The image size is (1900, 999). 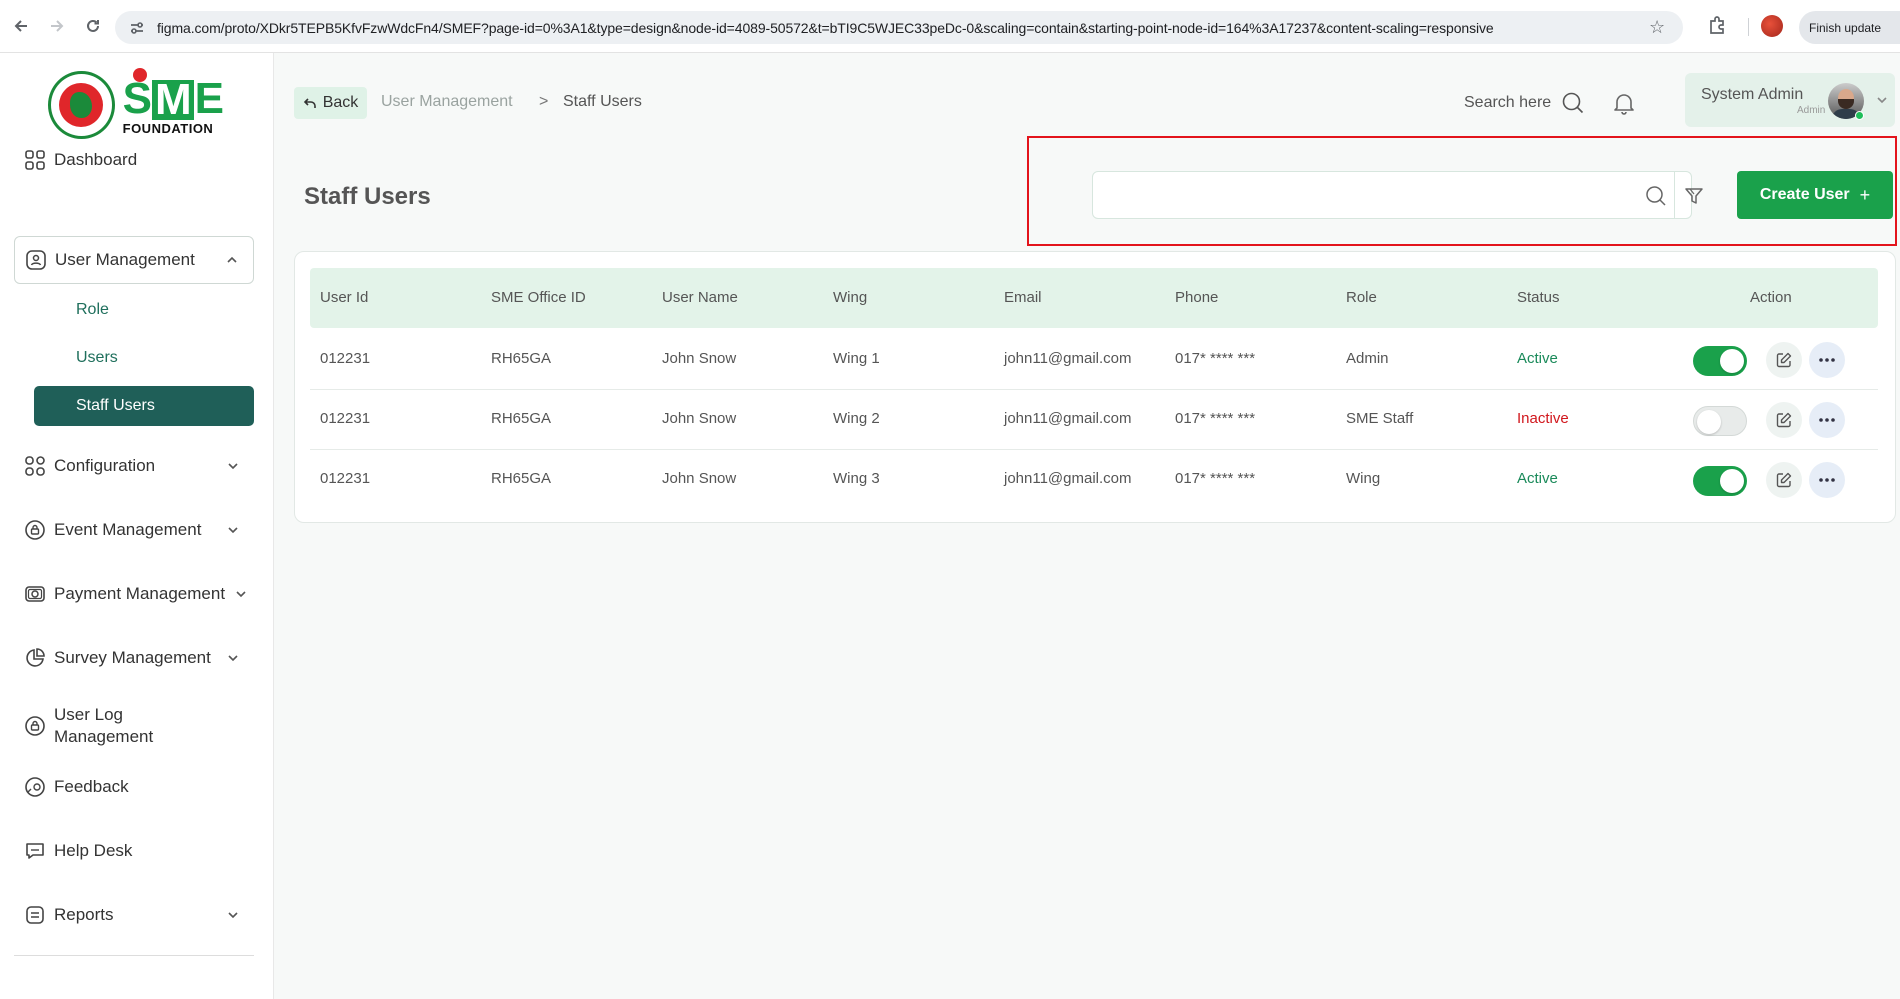 What do you see at coordinates (1772, 26) in the screenshot?
I see `browser-profile-avatar` at bounding box center [1772, 26].